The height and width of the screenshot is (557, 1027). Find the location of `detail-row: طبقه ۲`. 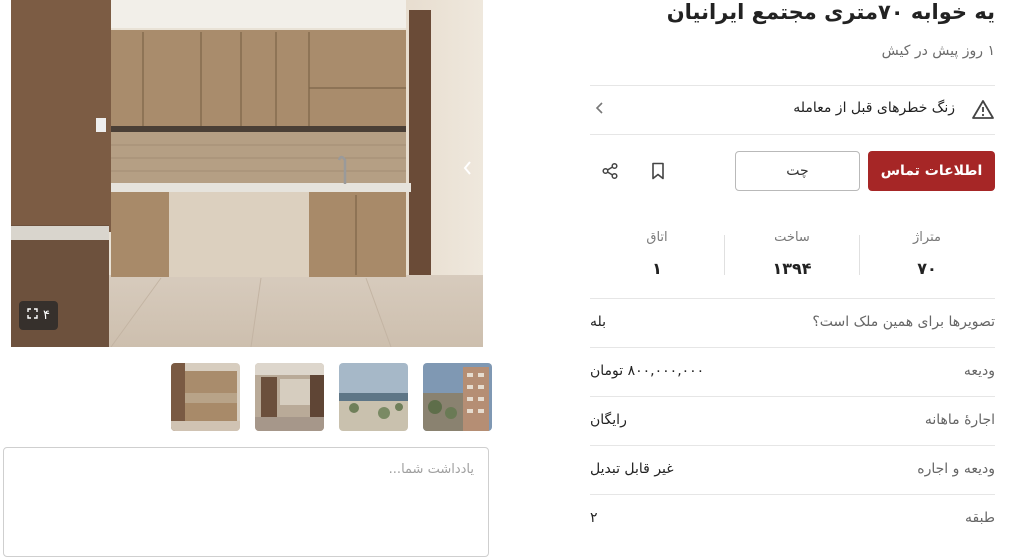

detail-row: طبقه ۲ is located at coordinates (792, 519).